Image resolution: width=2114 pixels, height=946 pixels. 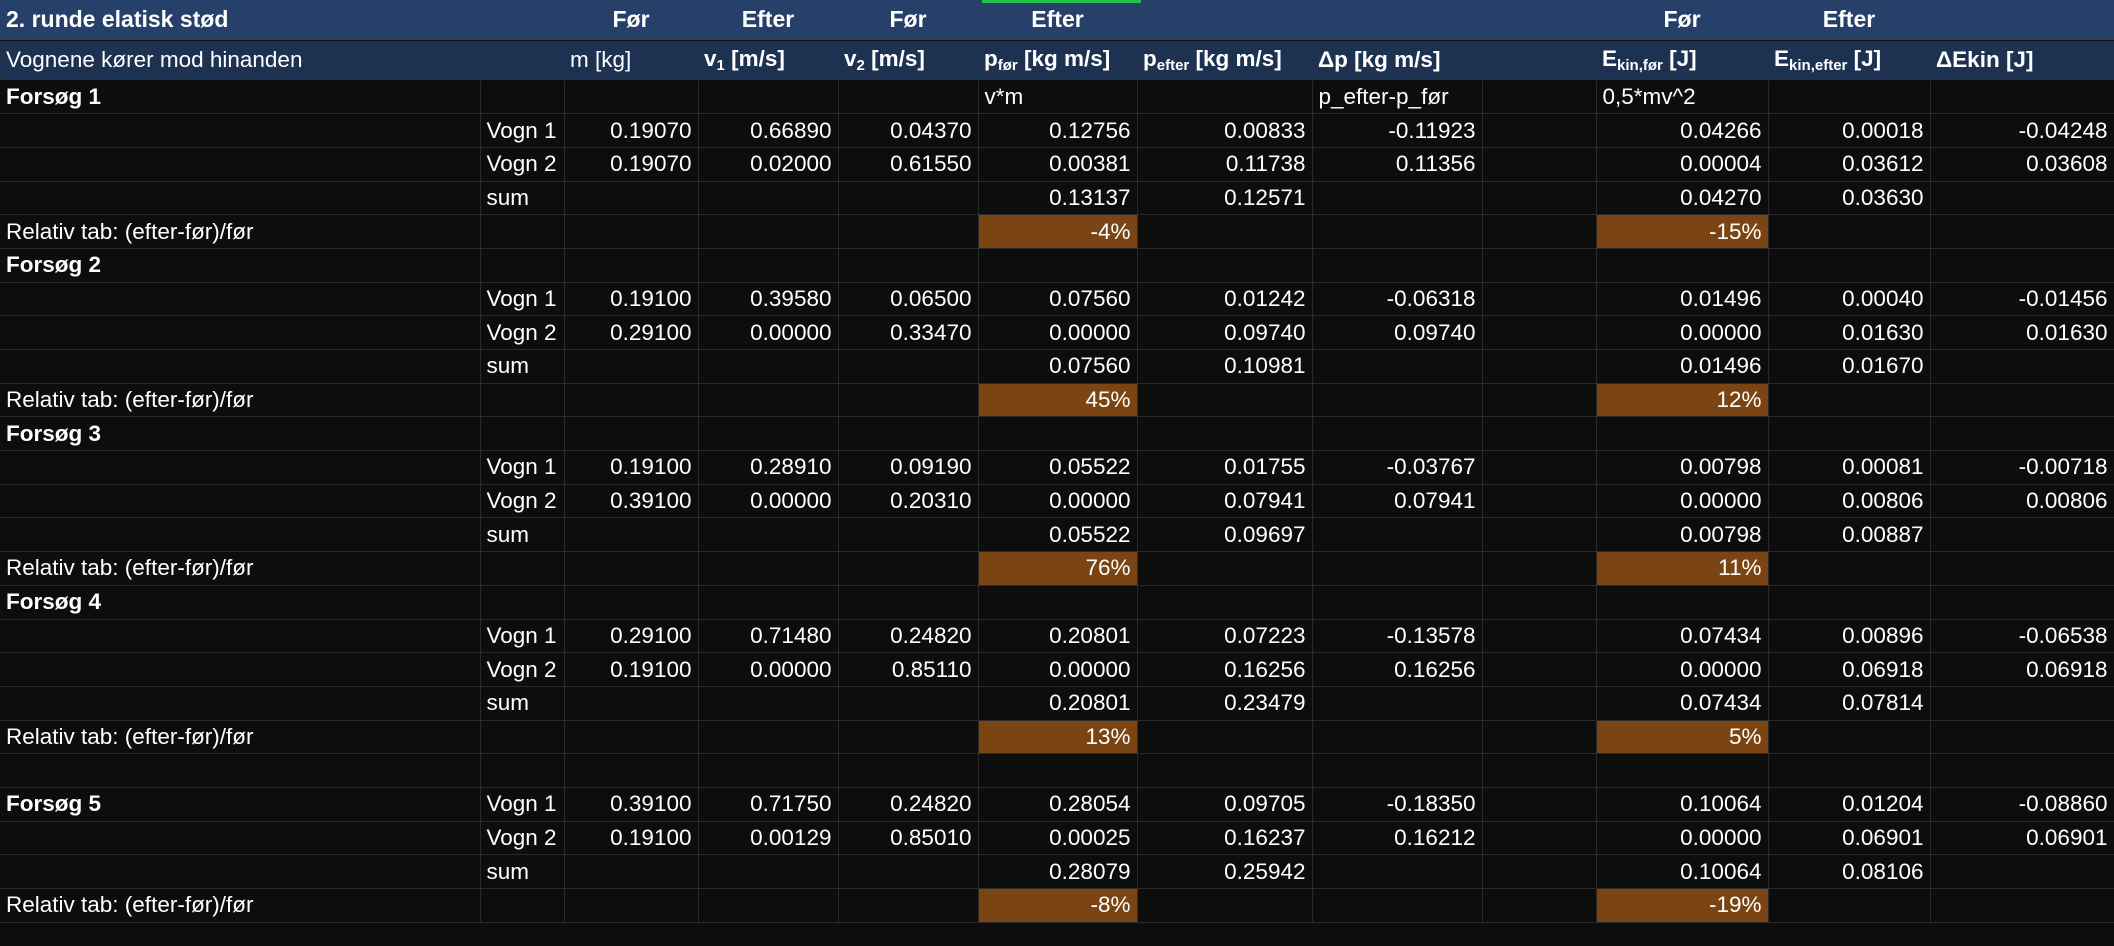 I want to click on value-v1: 0.39580, so click(x=768, y=299).